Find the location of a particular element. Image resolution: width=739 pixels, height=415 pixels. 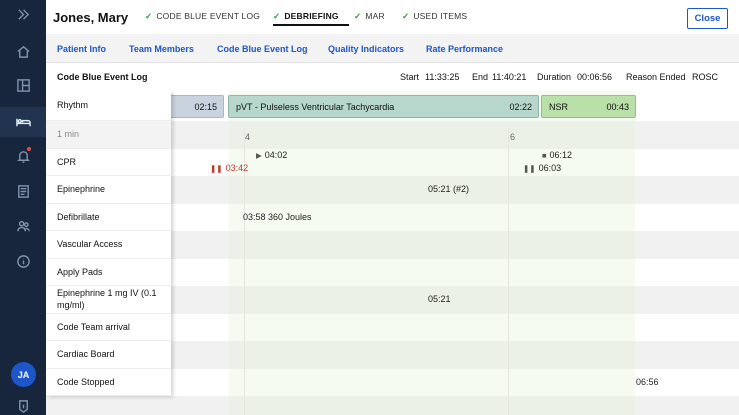

bell-icon is located at coordinates (23, 156).